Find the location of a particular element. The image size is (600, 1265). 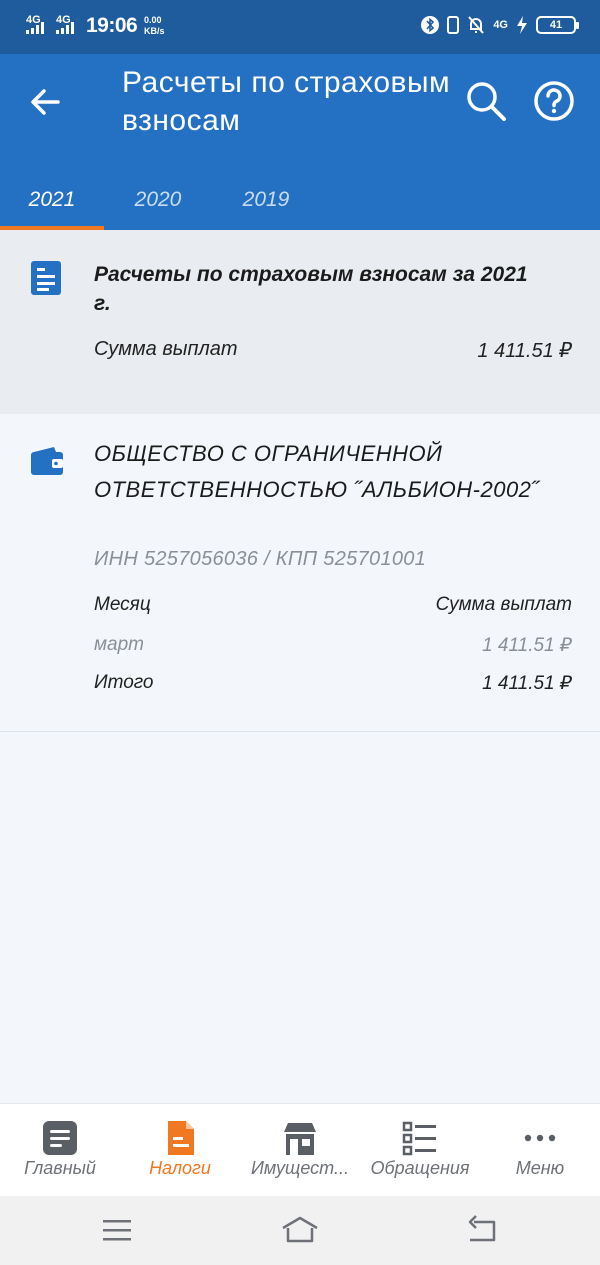

battery-icon: 41 is located at coordinates (557, 25).